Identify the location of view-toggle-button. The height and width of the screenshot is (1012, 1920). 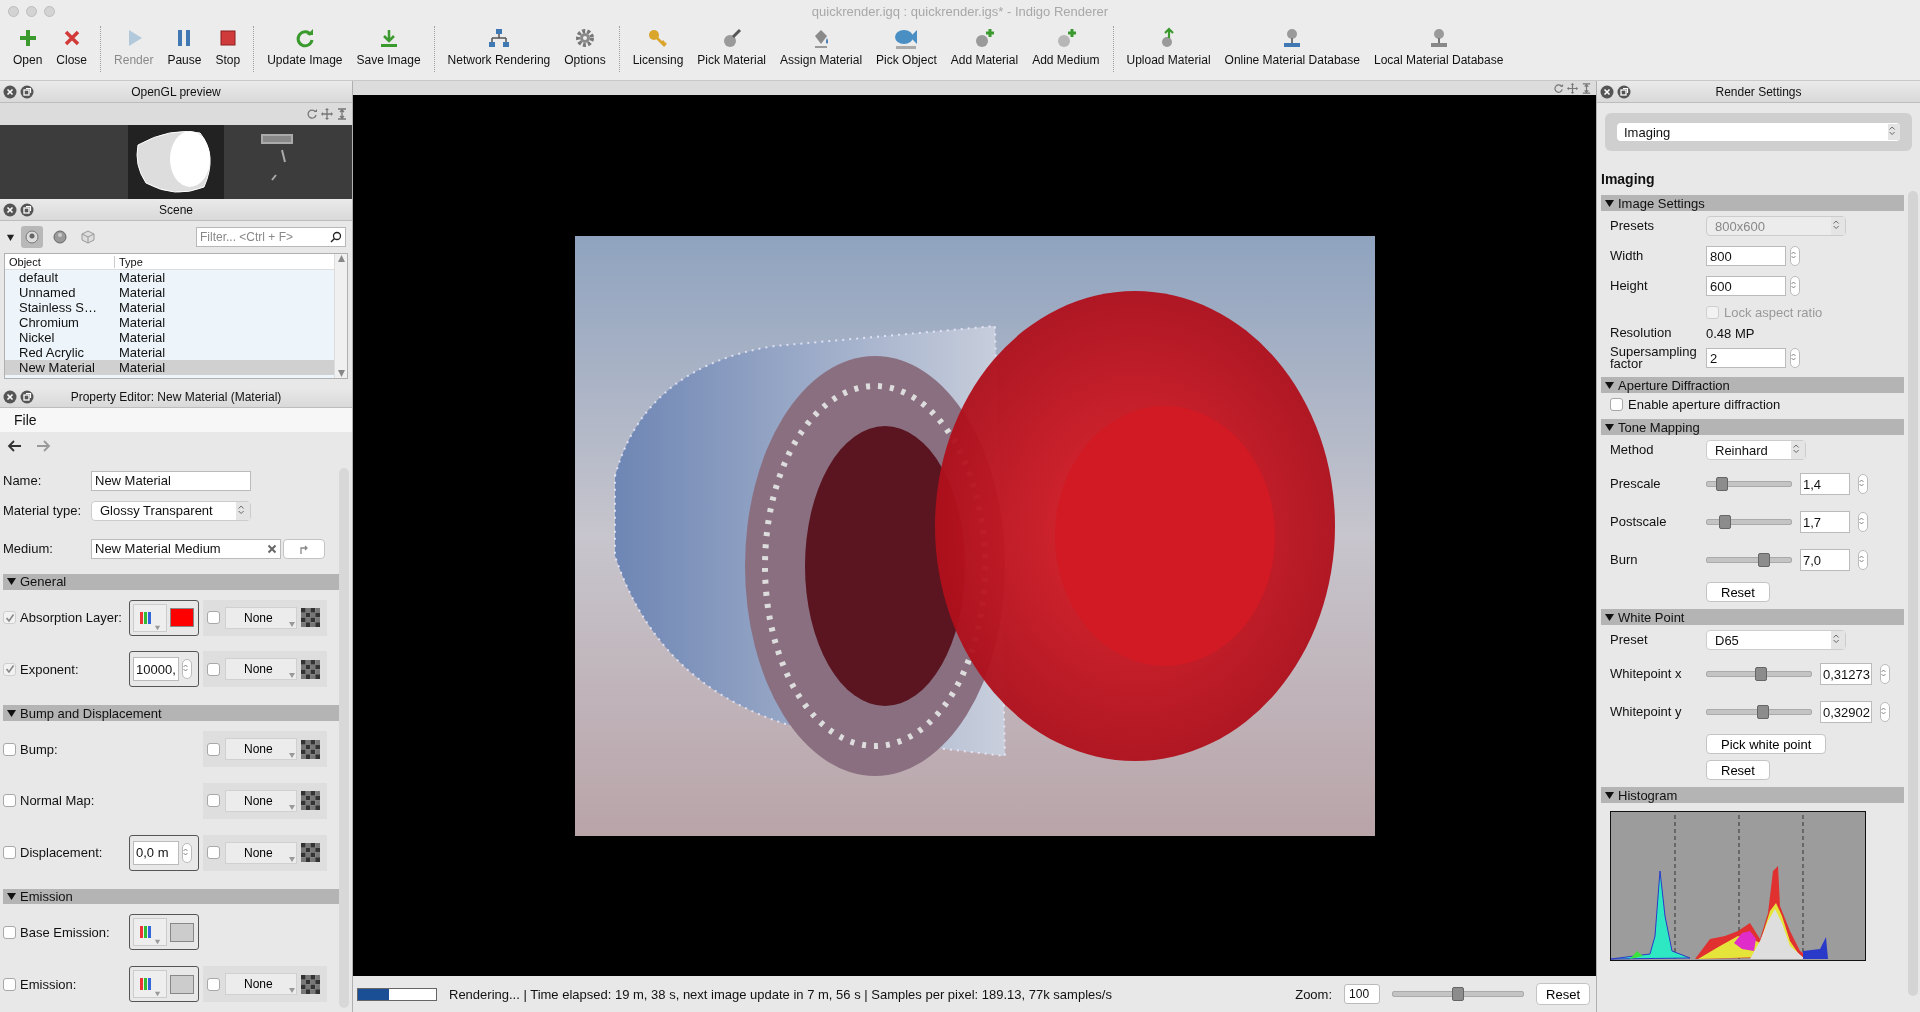
(32, 237).